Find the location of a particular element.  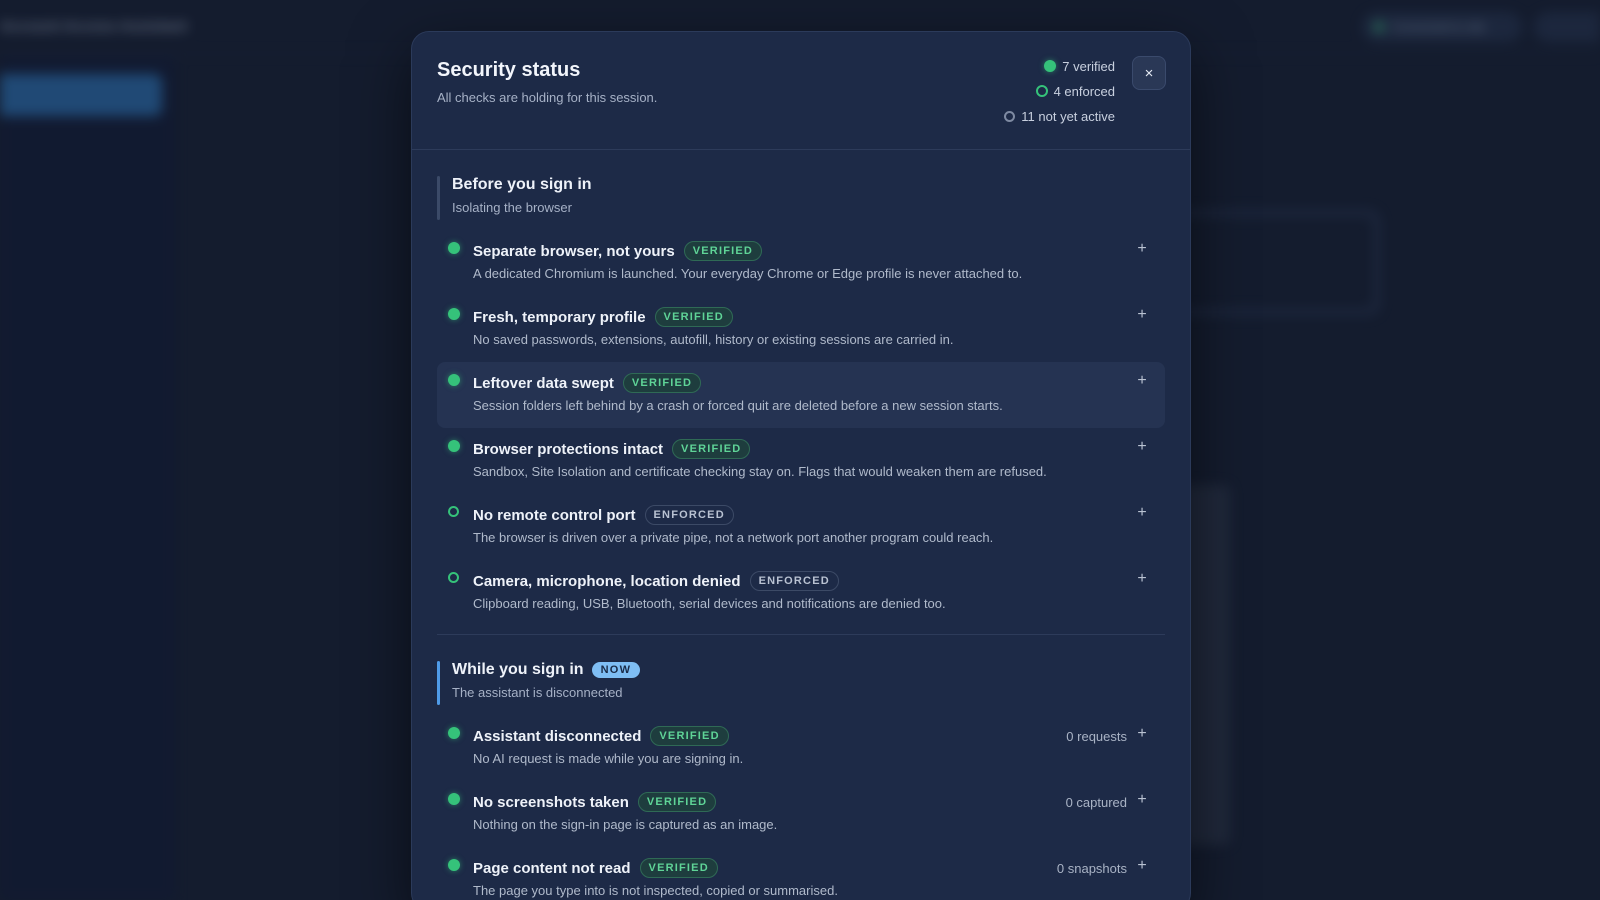

legend-enforced: 4 enforced is located at coordinates (1075, 91).